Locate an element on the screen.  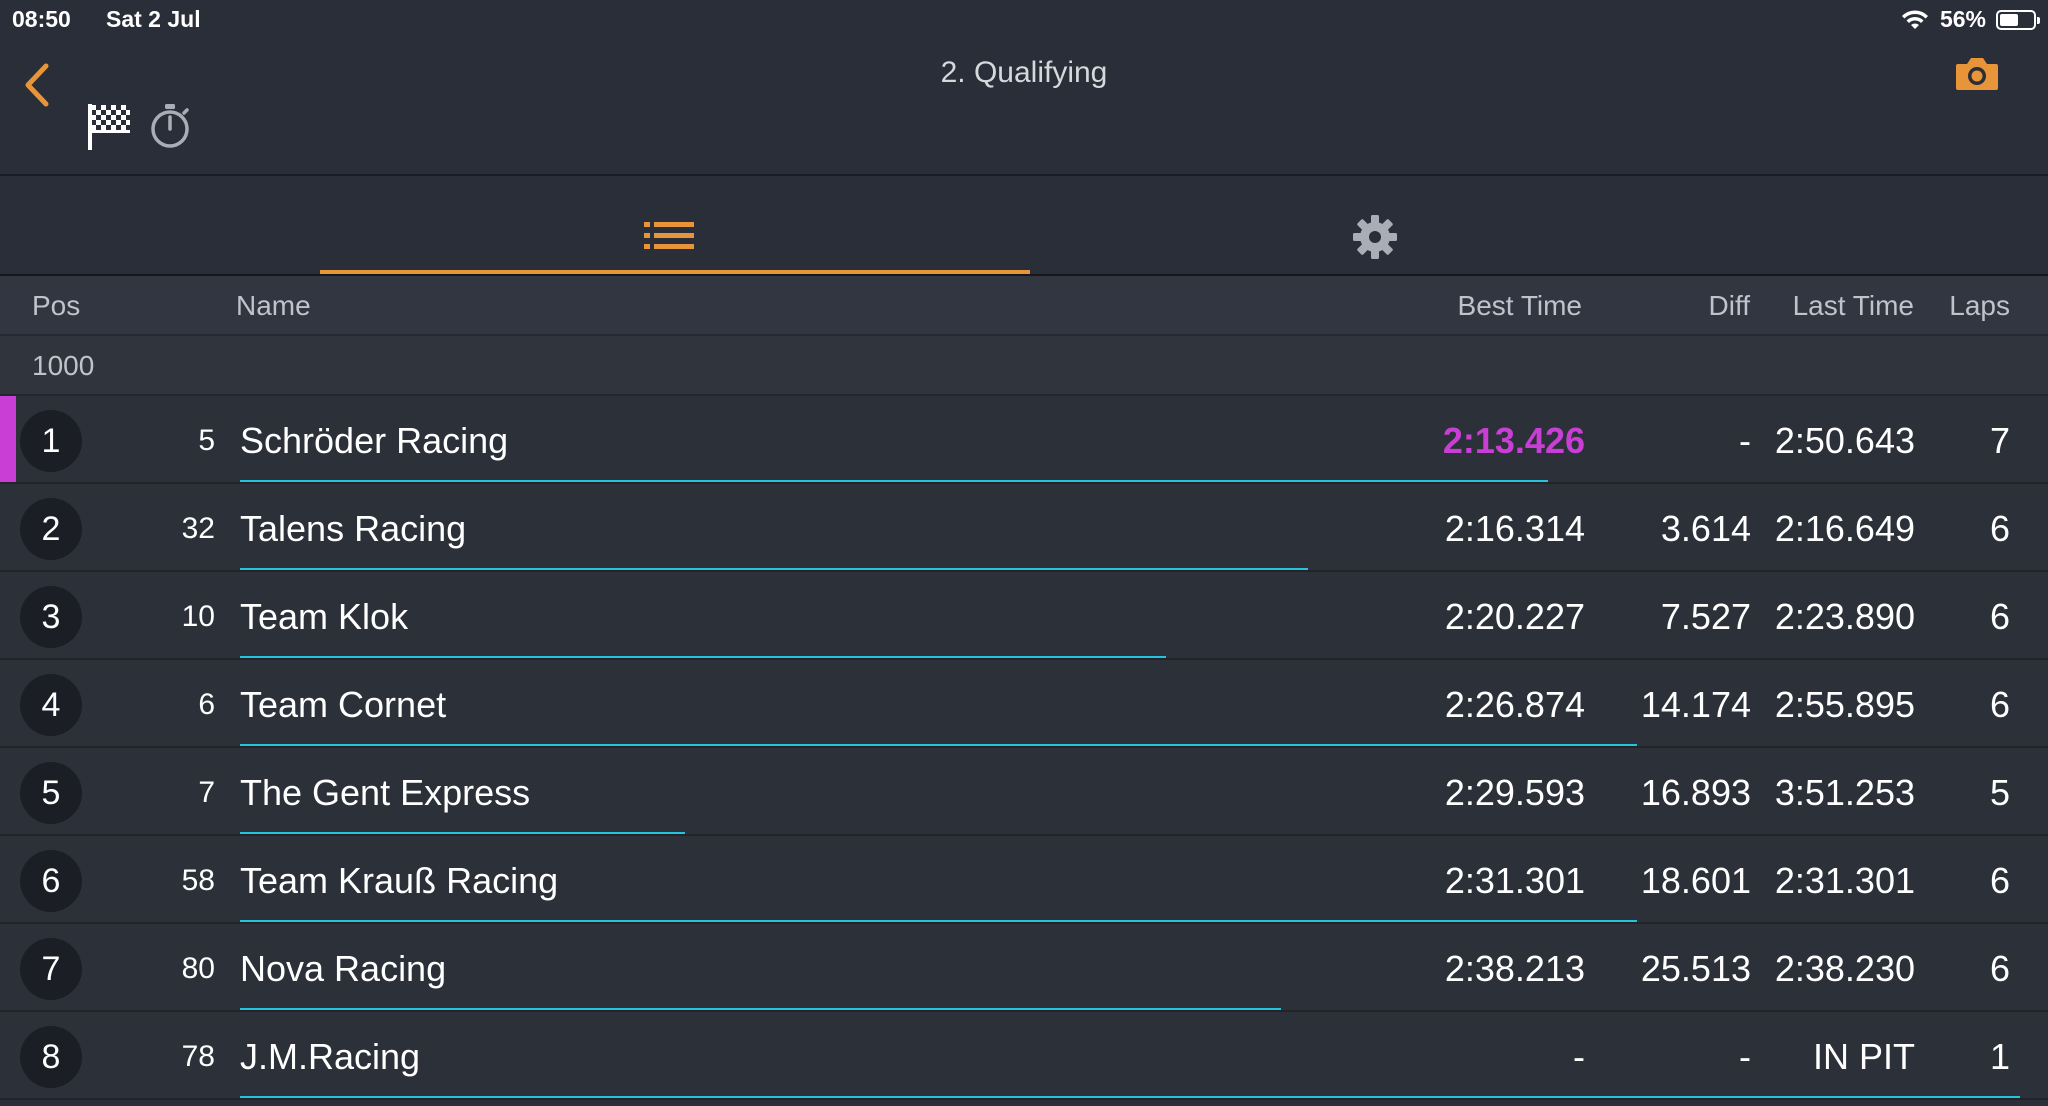
gear-icon is located at coordinates (1375, 237).